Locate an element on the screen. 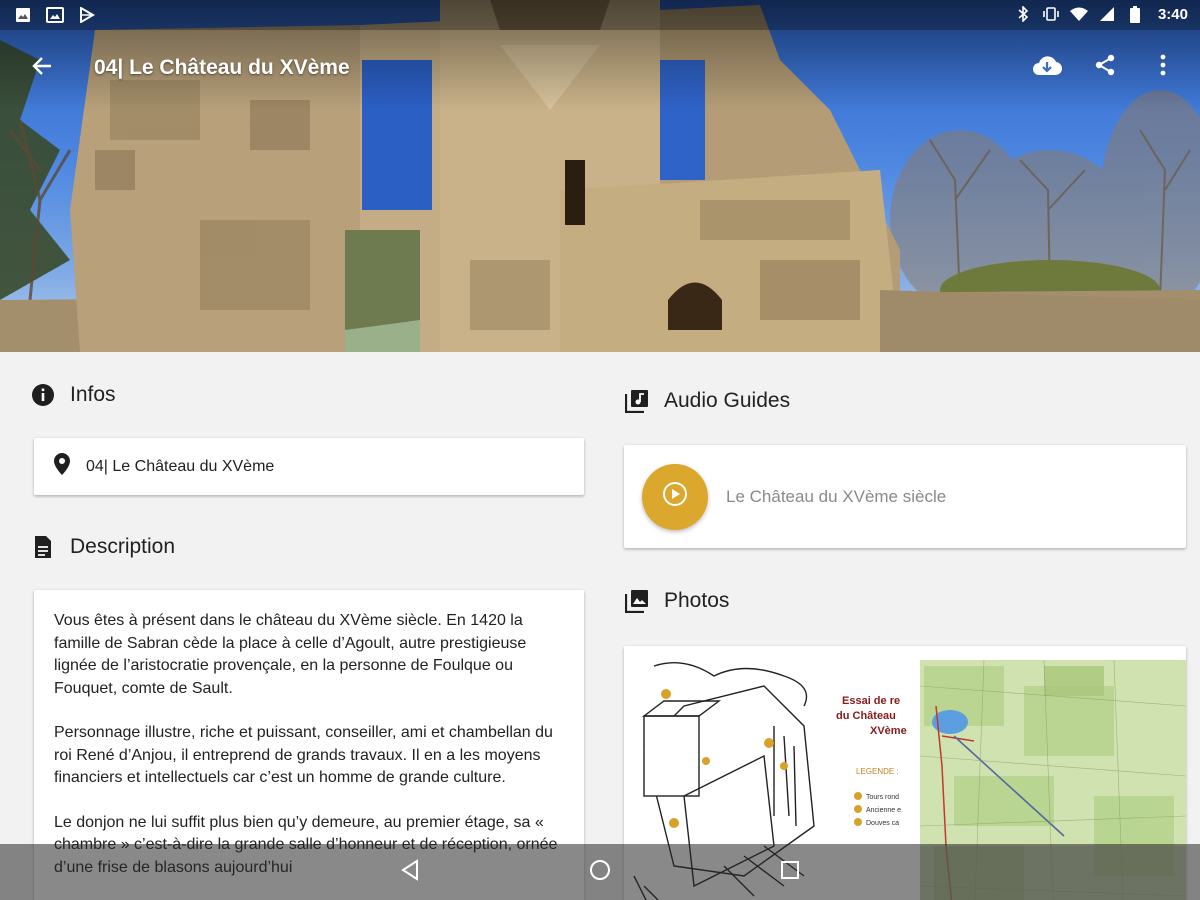 This screenshot has width=1200, height=900. thumb-legend-item: Tours rond is located at coordinates (882, 797).